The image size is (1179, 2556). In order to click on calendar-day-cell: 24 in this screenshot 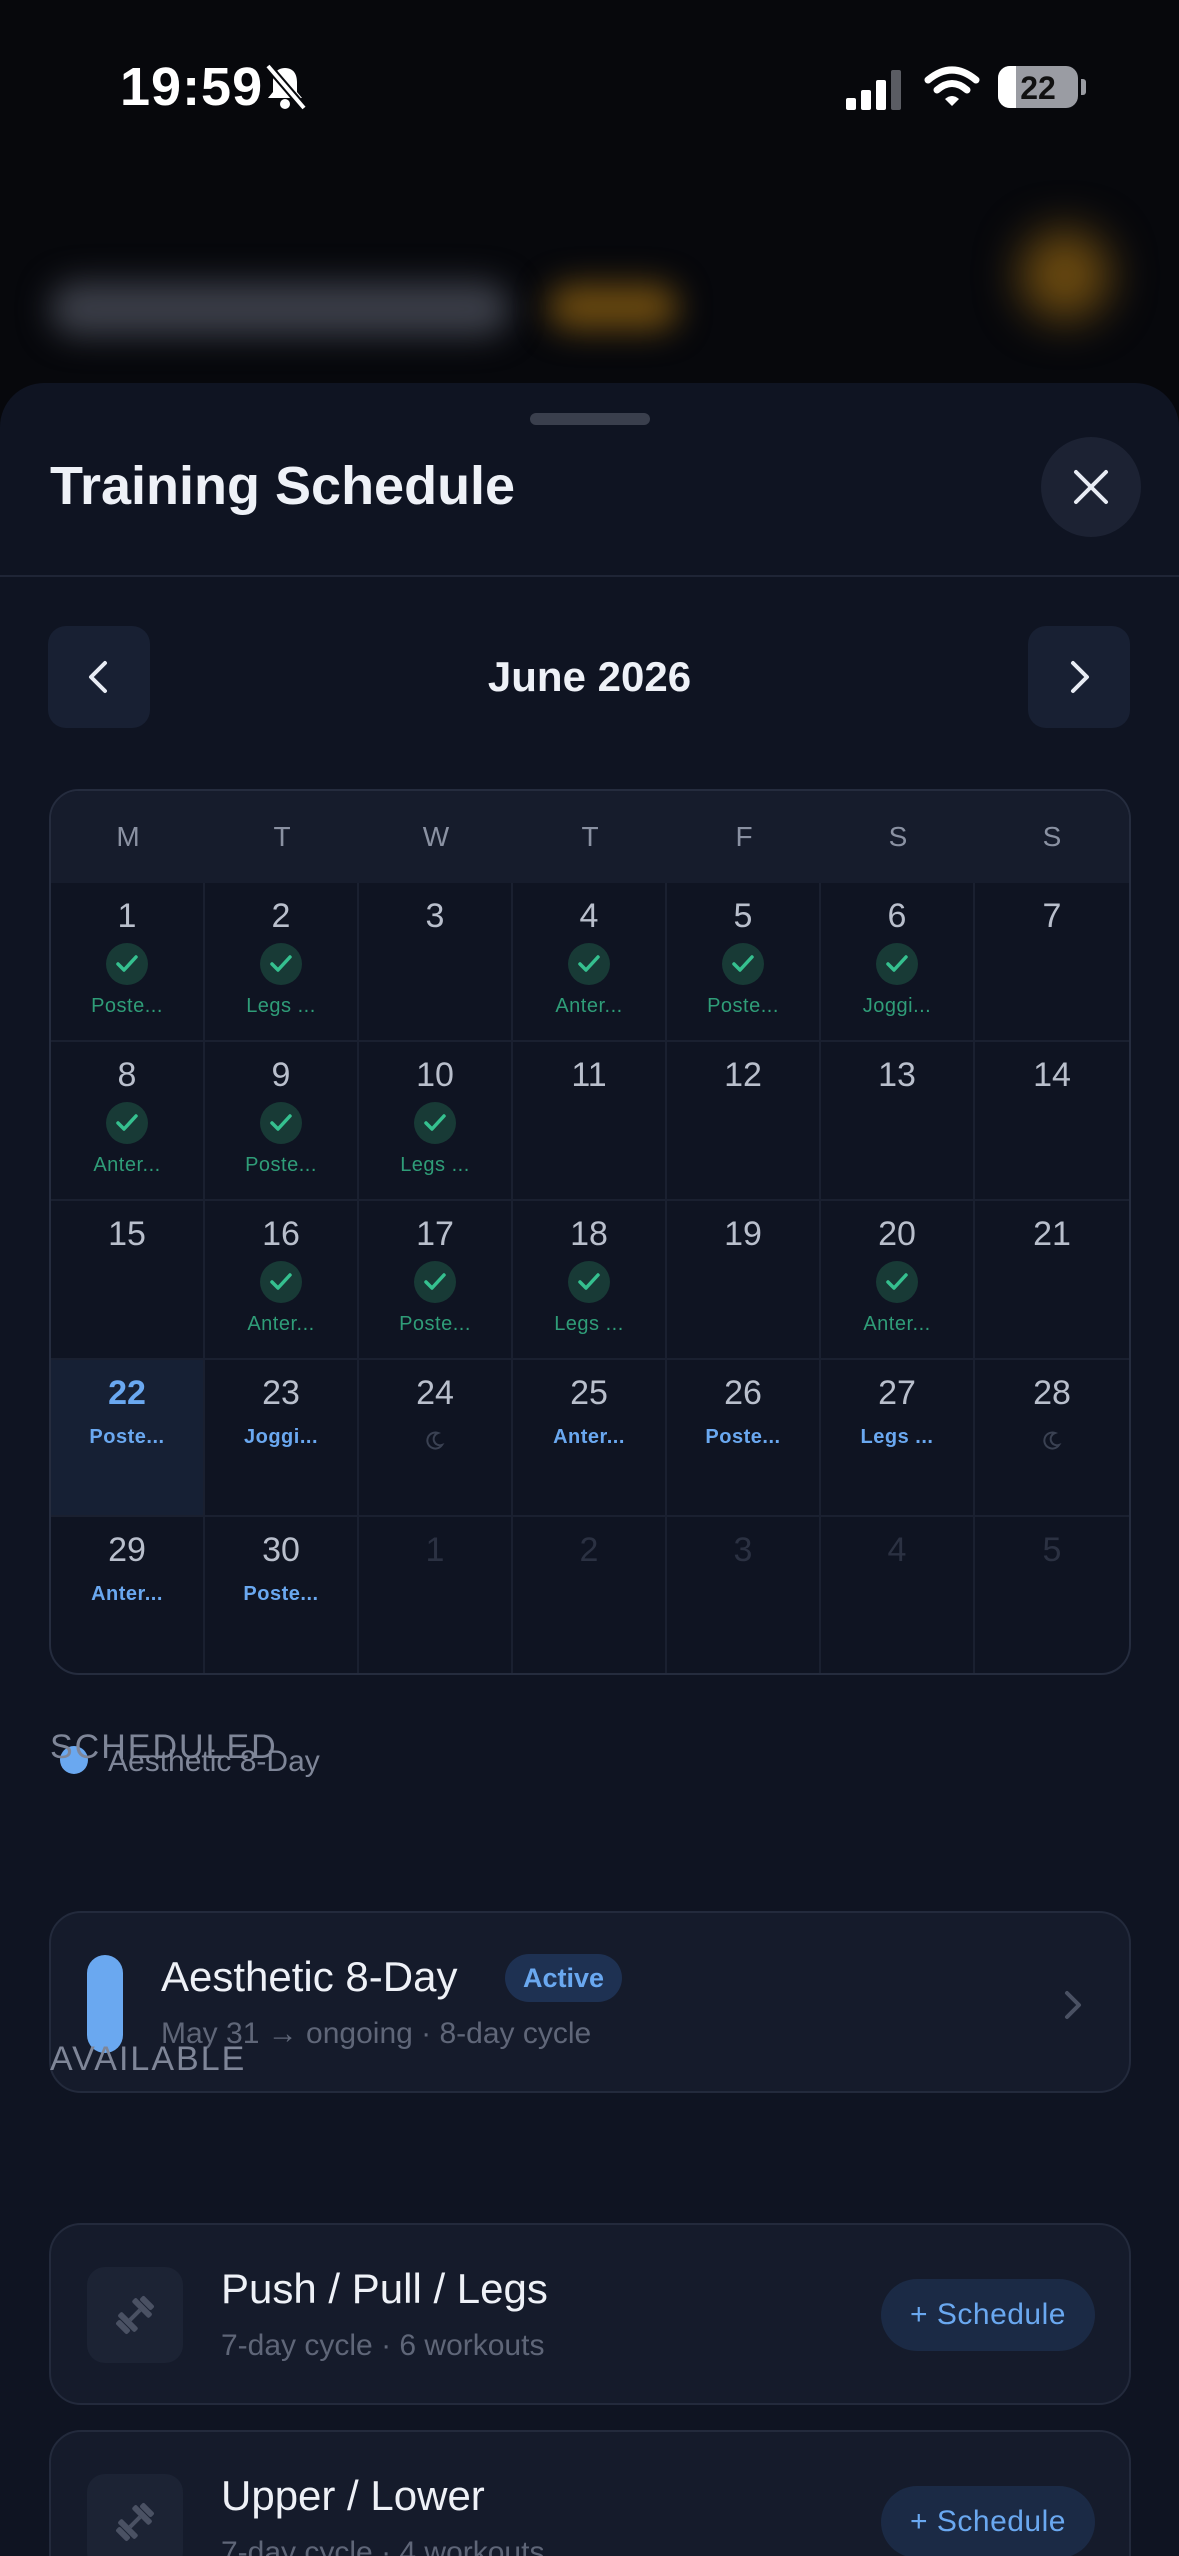, I will do `click(436, 1438)`.